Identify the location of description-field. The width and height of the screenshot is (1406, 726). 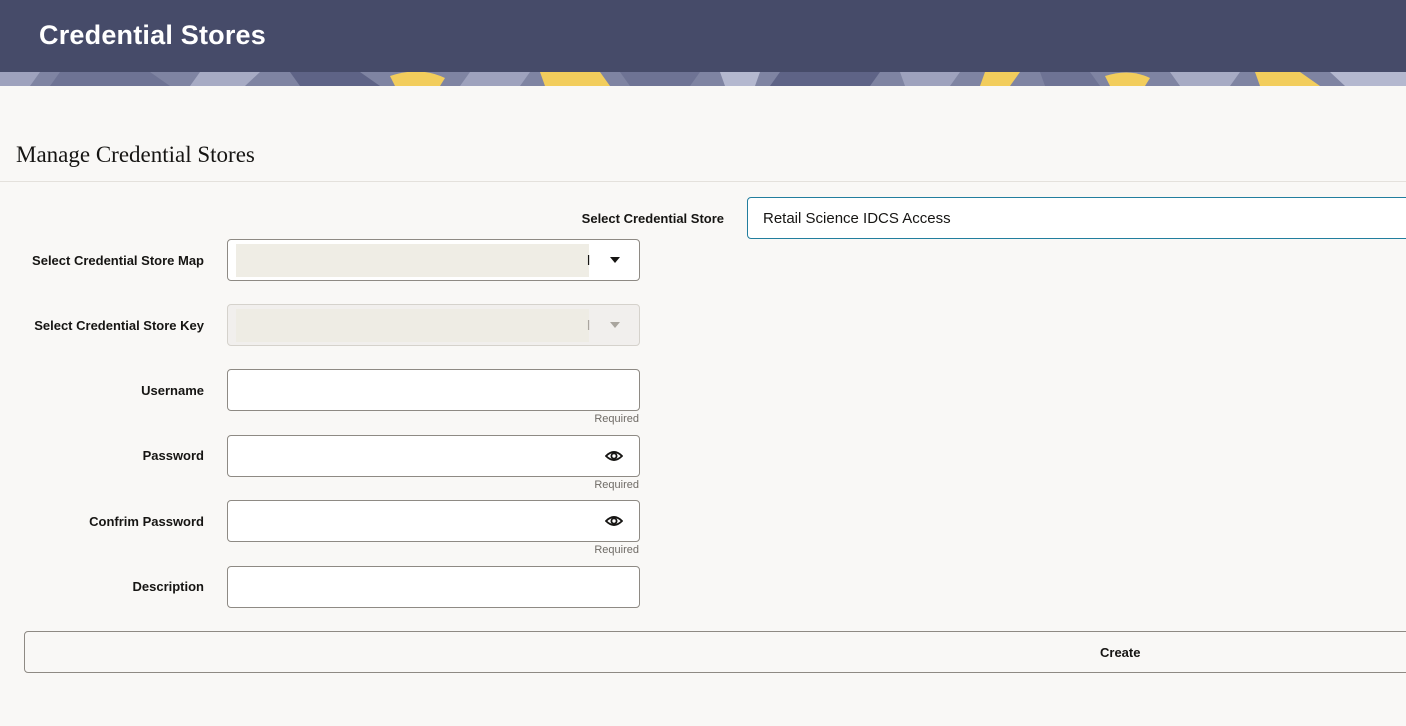
(433, 587).